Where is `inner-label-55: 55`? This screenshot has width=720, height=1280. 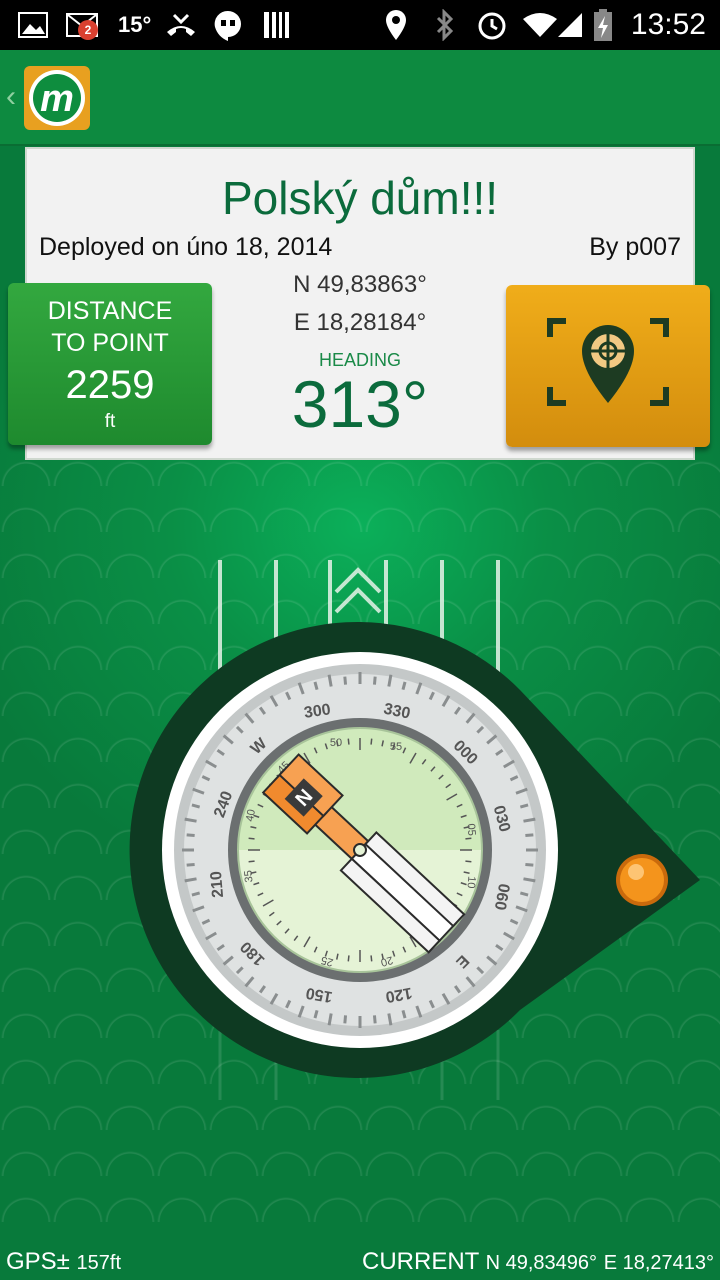 inner-label-55: 55 is located at coordinates (396, 747).